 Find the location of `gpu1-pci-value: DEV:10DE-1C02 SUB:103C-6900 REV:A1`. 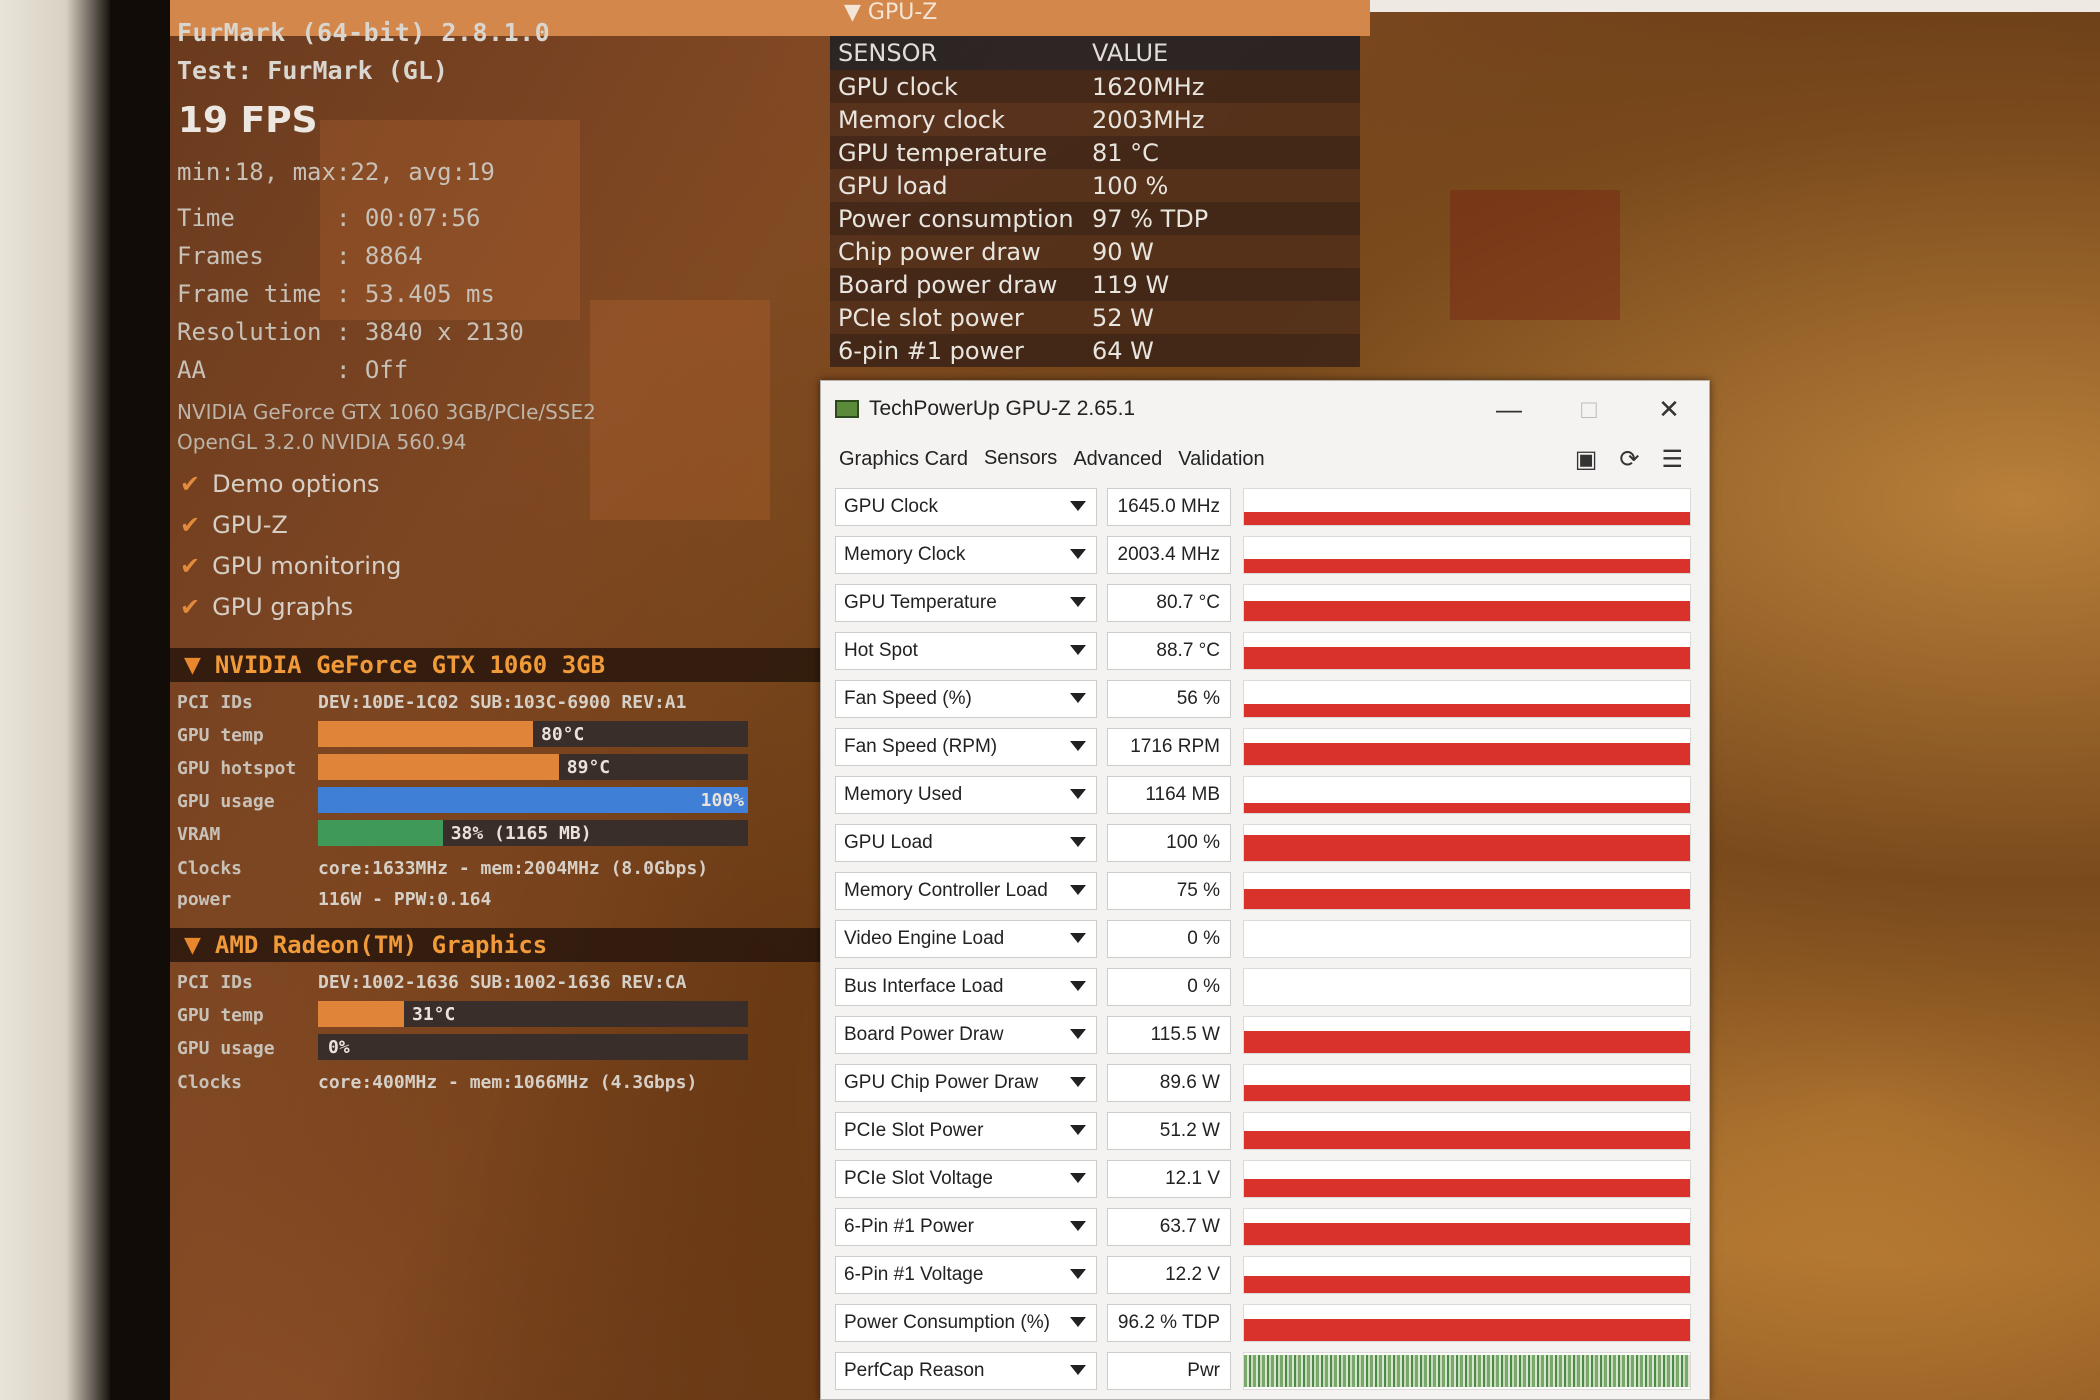

gpu1-pci-value: DEV:10DE-1C02 SUB:103C-6900 REV:A1 is located at coordinates (502, 702).